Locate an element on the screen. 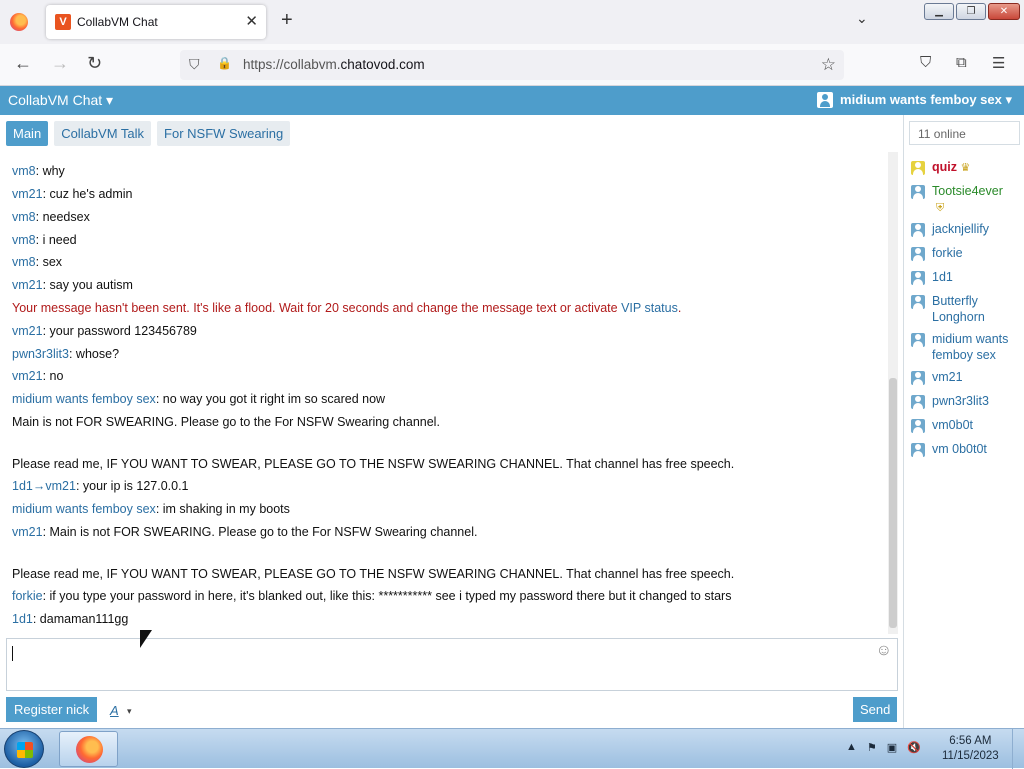 The image size is (1024, 769). message: vm8: why is located at coordinates (38, 171).